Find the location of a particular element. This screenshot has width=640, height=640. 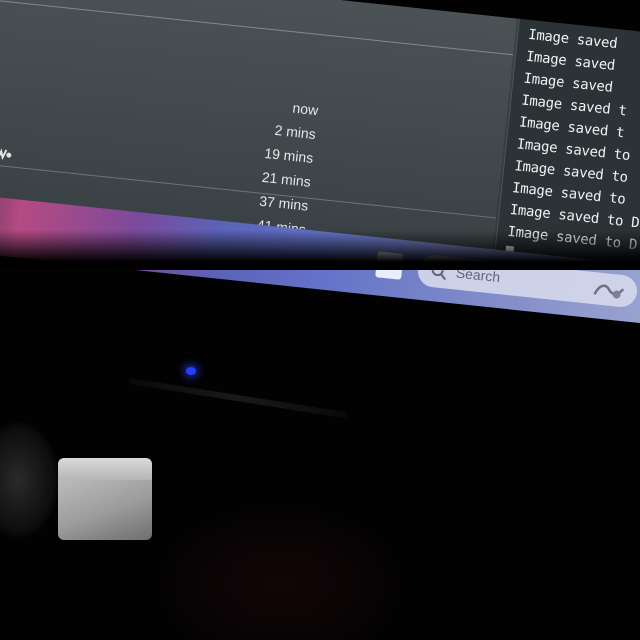

cable is located at coordinates (30, 480).